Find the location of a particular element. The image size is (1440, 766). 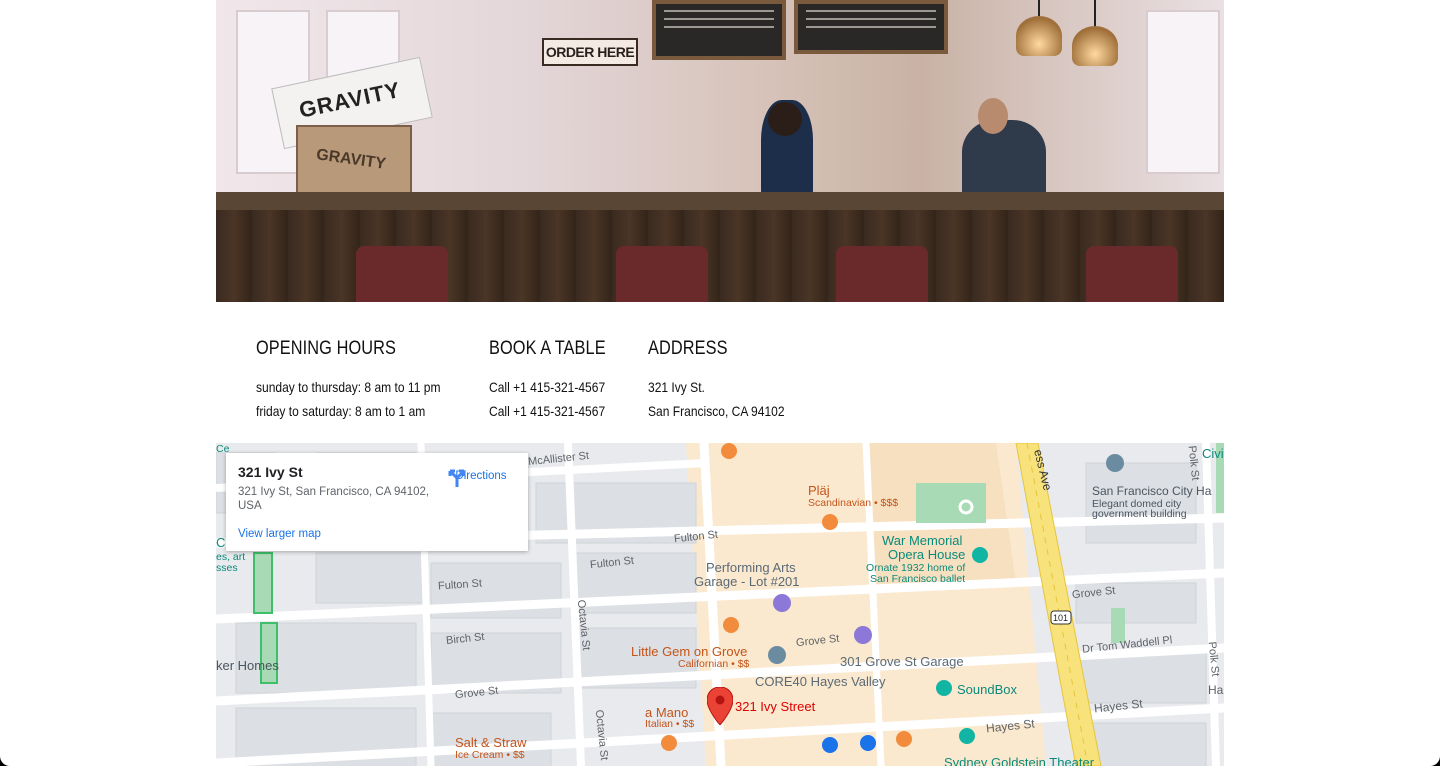

hero-window is located at coordinates (1183, 92).